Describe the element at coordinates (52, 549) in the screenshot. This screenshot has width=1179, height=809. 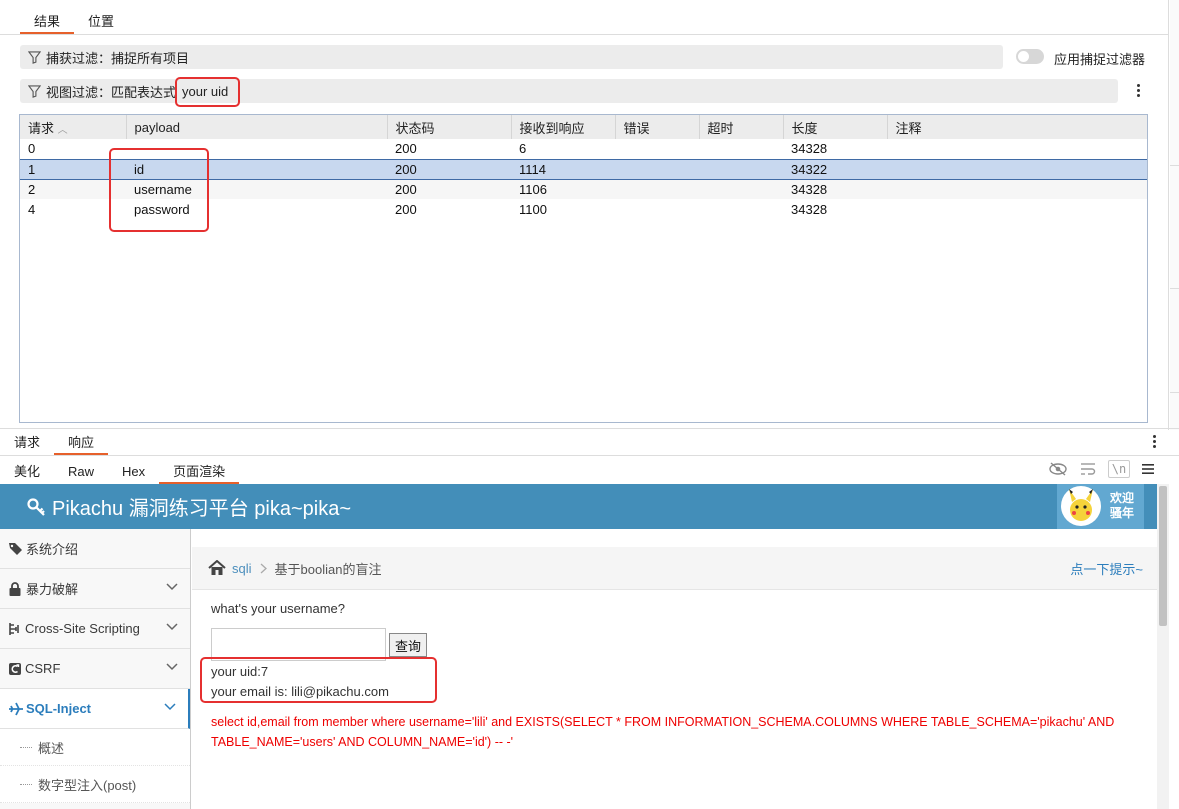
I see `sidebar-item-label: 系统介绍` at that location.